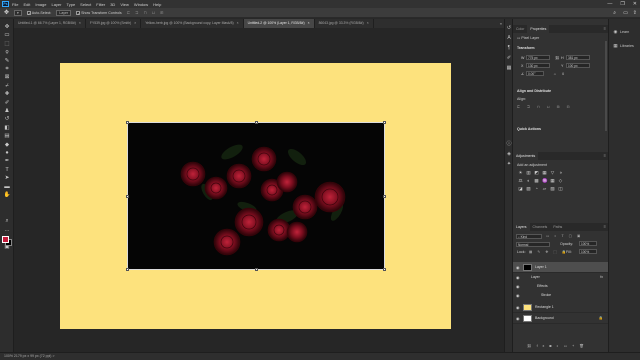 The width and height of the screenshot is (640, 360). I want to click on layers-footer-icon: ◐, so click(560, 346).